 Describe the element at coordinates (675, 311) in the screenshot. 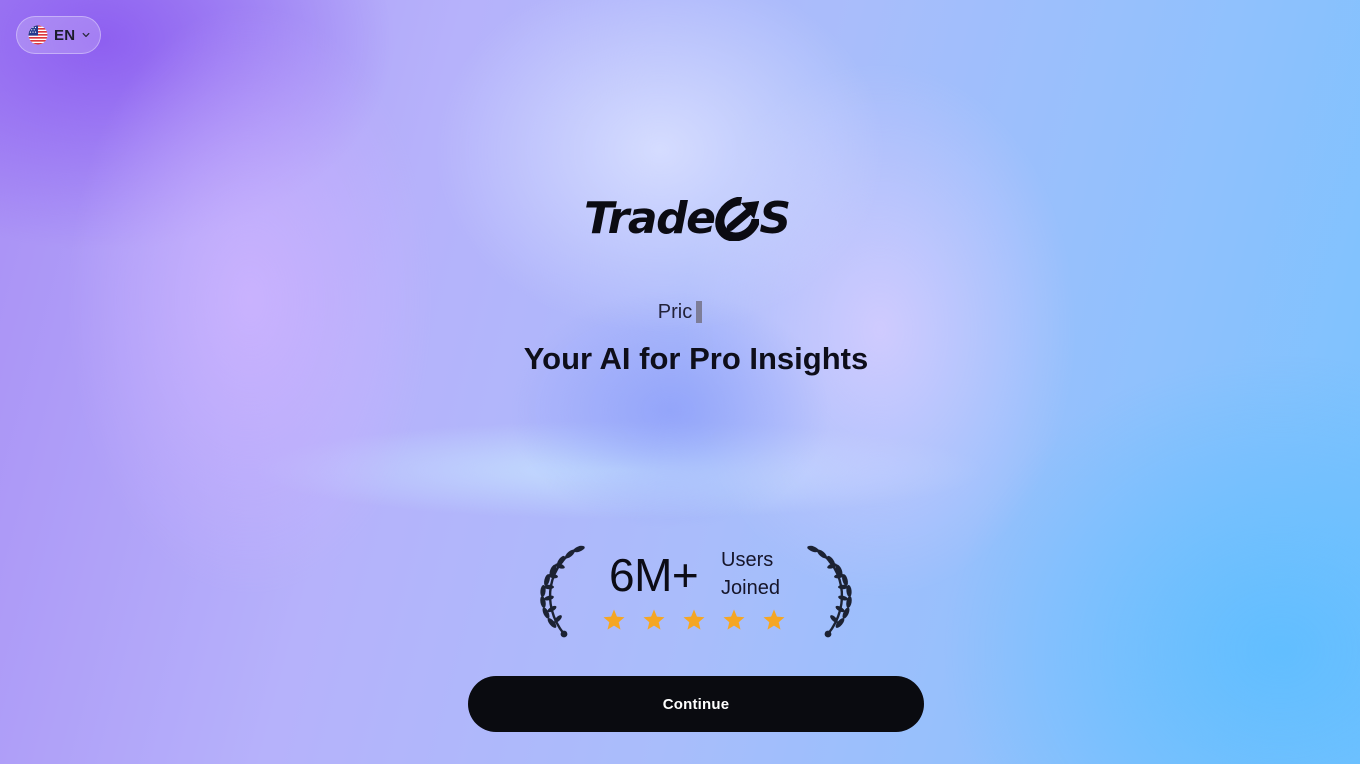

I see `typing-text: Pric` at that location.